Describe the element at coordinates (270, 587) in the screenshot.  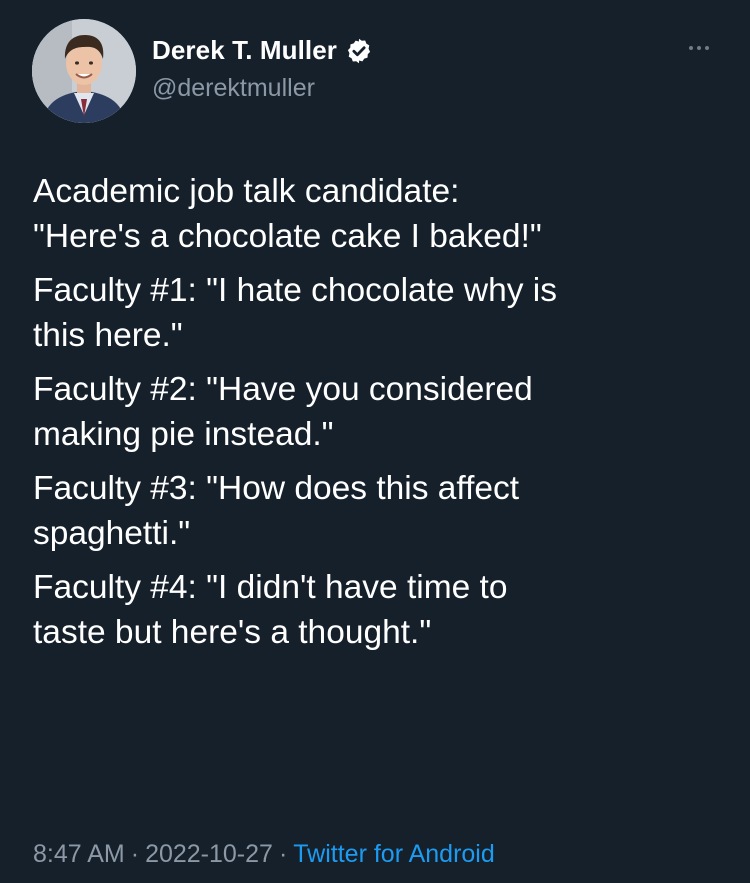
I see `tweet-line: Faculty #4: "I didn't have time to` at that location.